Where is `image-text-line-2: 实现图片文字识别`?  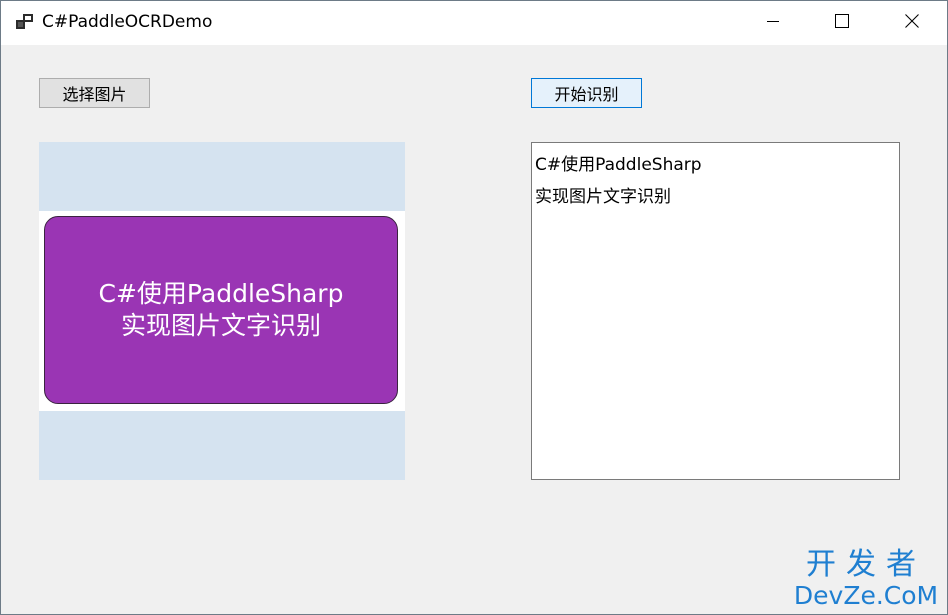
image-text-line-2: 实现图片文字识别 is located at coordinates (220, 325).